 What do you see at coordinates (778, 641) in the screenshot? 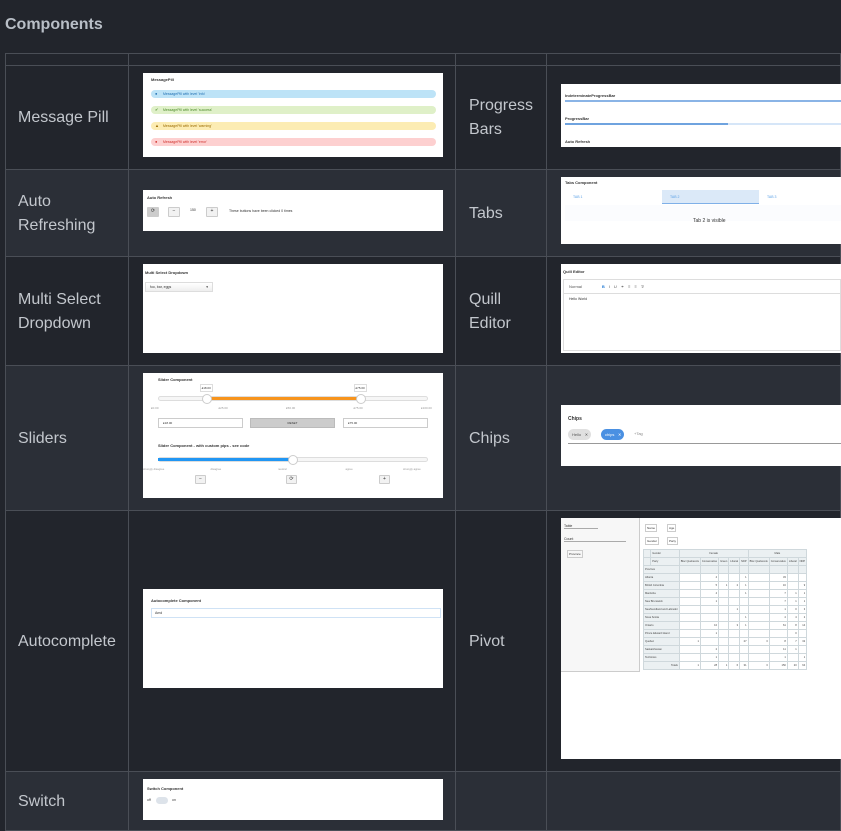
I see `pivot-cell: 8` at bounding box center [778, 641].